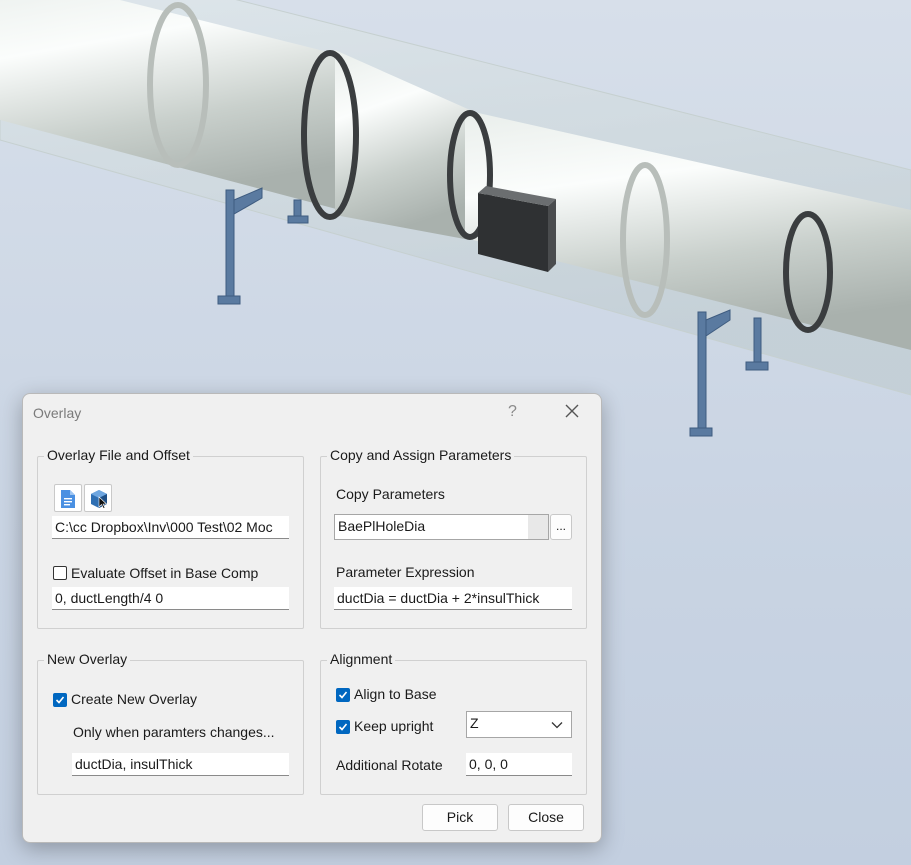 This screenshot has width=911, height=865. I want to click on pick-button: Pick, so click(460, 817).